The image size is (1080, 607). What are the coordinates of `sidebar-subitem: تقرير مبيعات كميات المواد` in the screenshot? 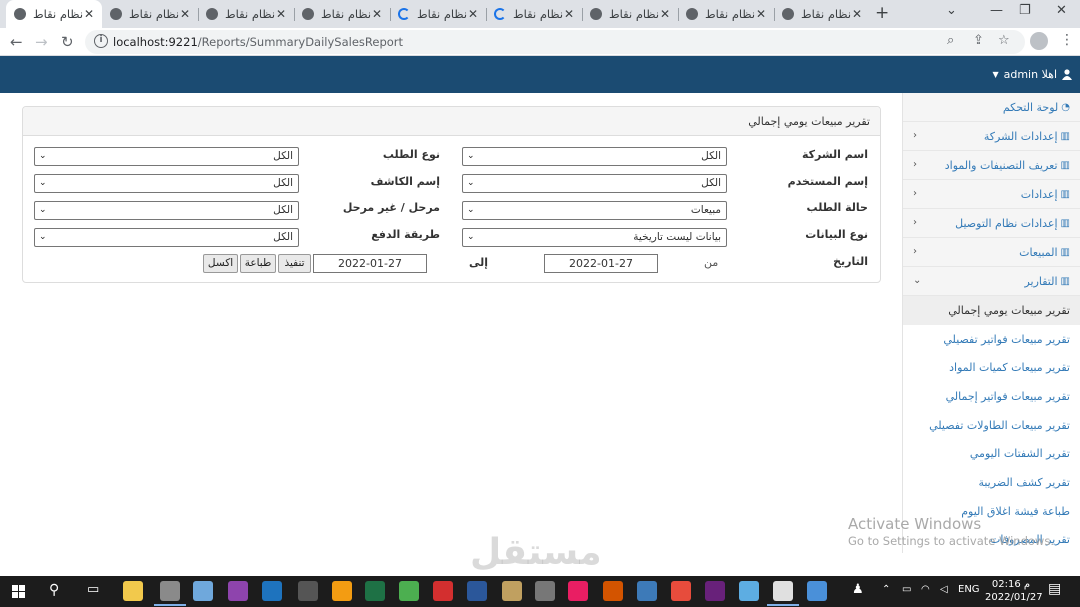 It's located at (991, 367).